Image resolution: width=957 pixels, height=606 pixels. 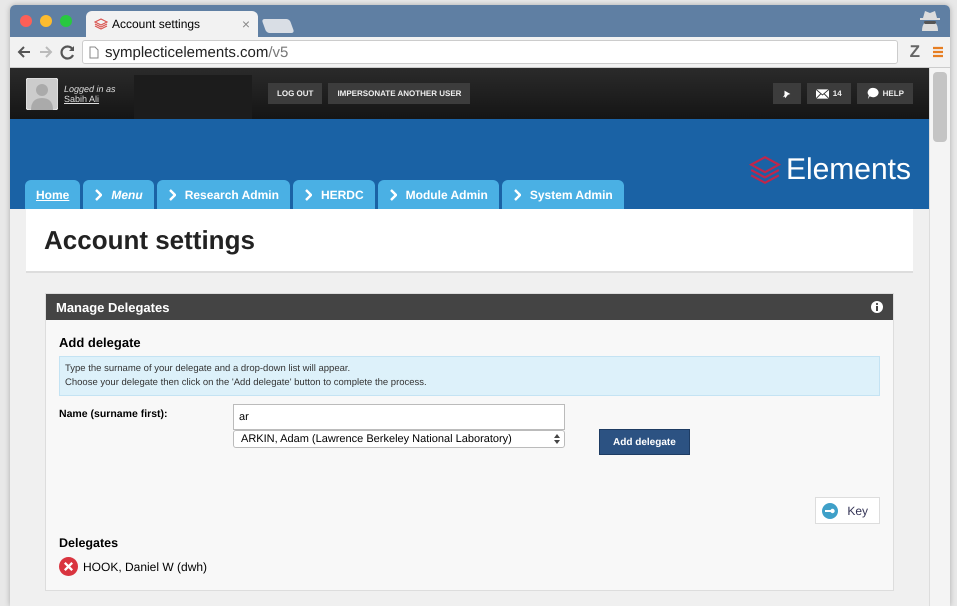 What do you see at coordinates (145, 567) in the screenshot?
I see `delegate-name: HOOK, Daniel W (dwh)` at bounding box center [145, 567].